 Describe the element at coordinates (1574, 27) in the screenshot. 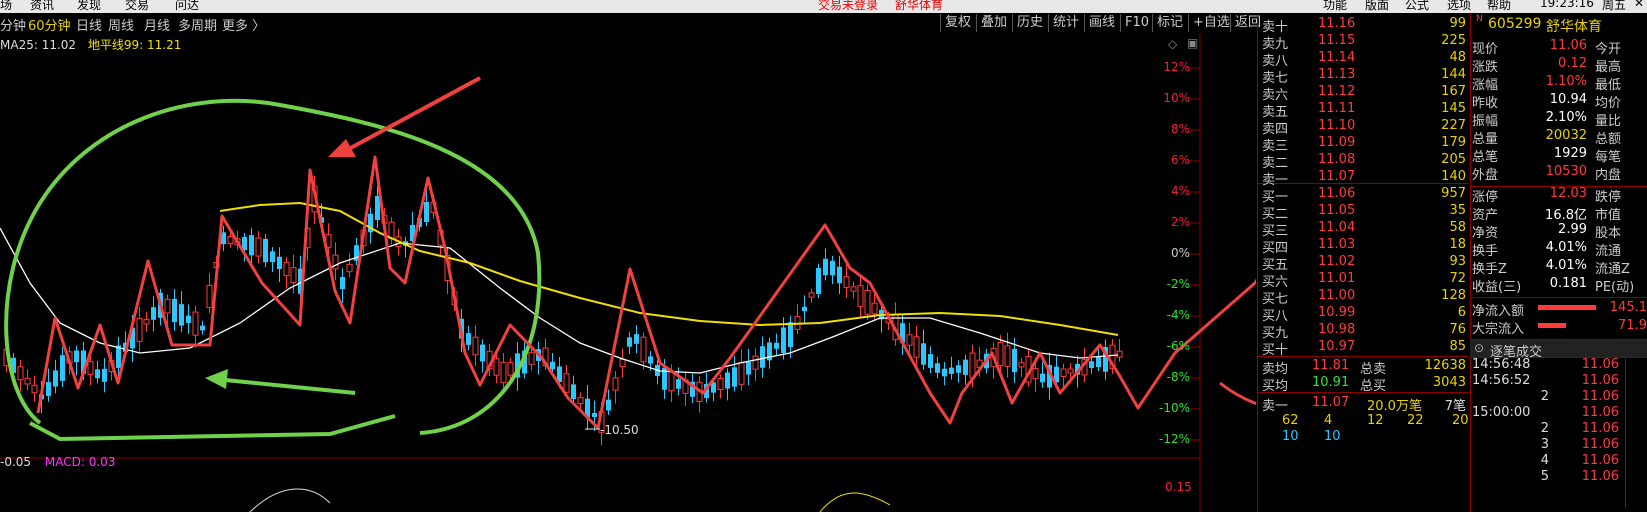

I see `stock-name: 舒华体育` at that location.